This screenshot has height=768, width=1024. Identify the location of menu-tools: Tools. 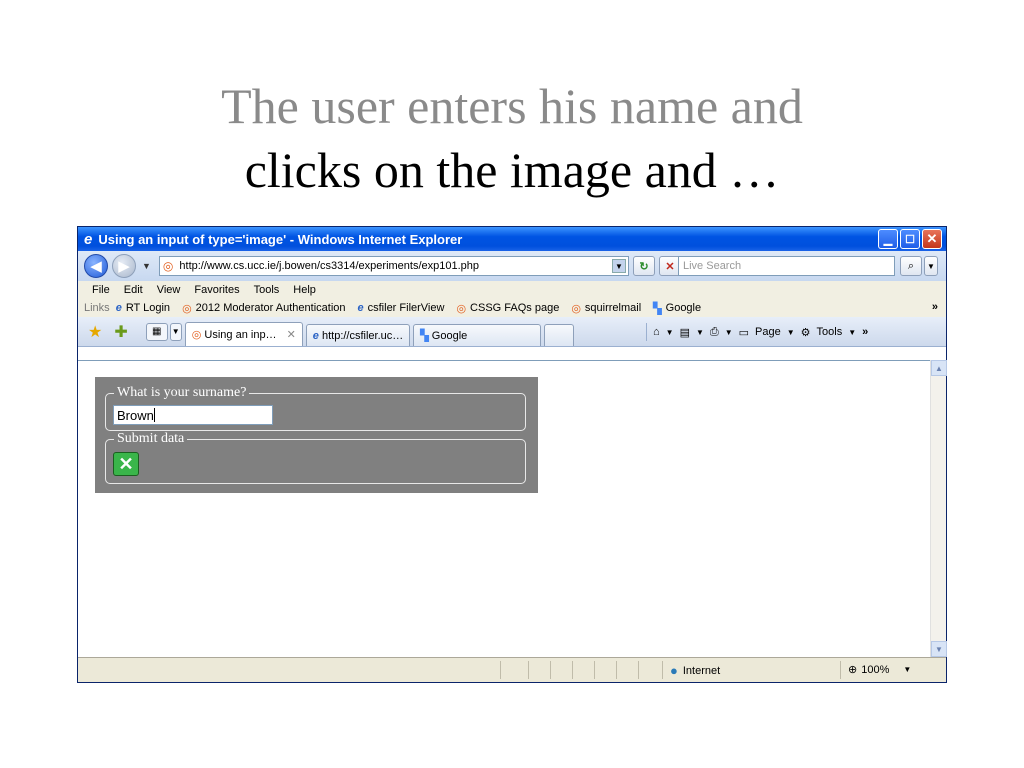
(267, 290).